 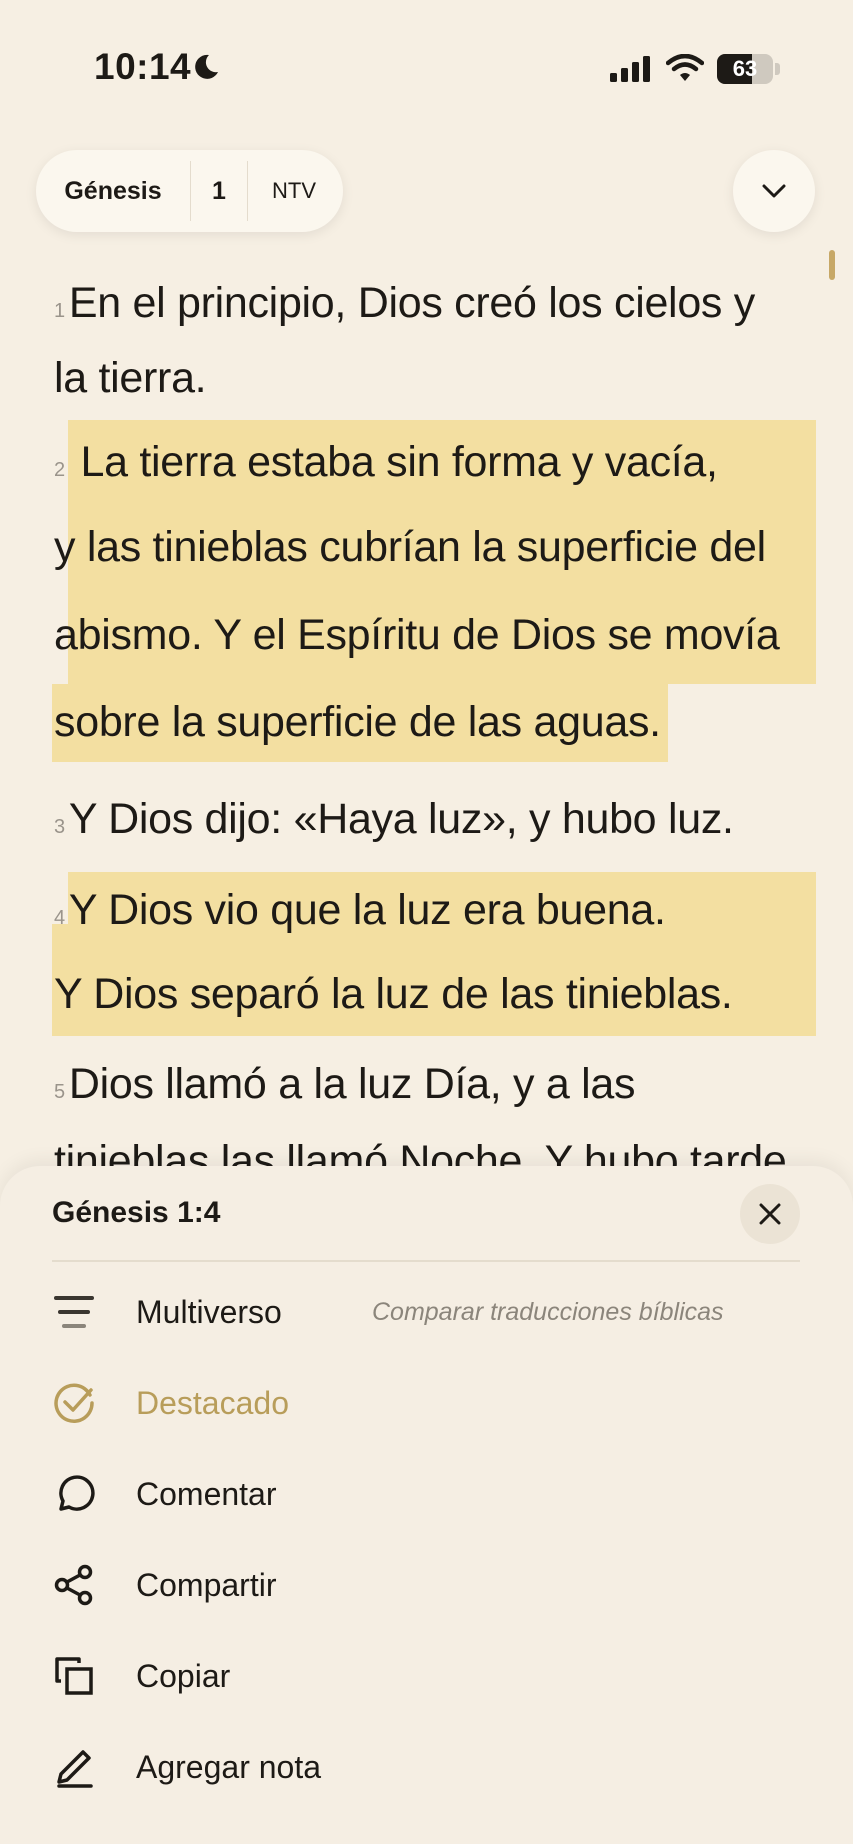 What do you see at coordinates (209, 1311) in the screenshot?
I see `action-label: Multiverso` at bounding box center [209, 1311].